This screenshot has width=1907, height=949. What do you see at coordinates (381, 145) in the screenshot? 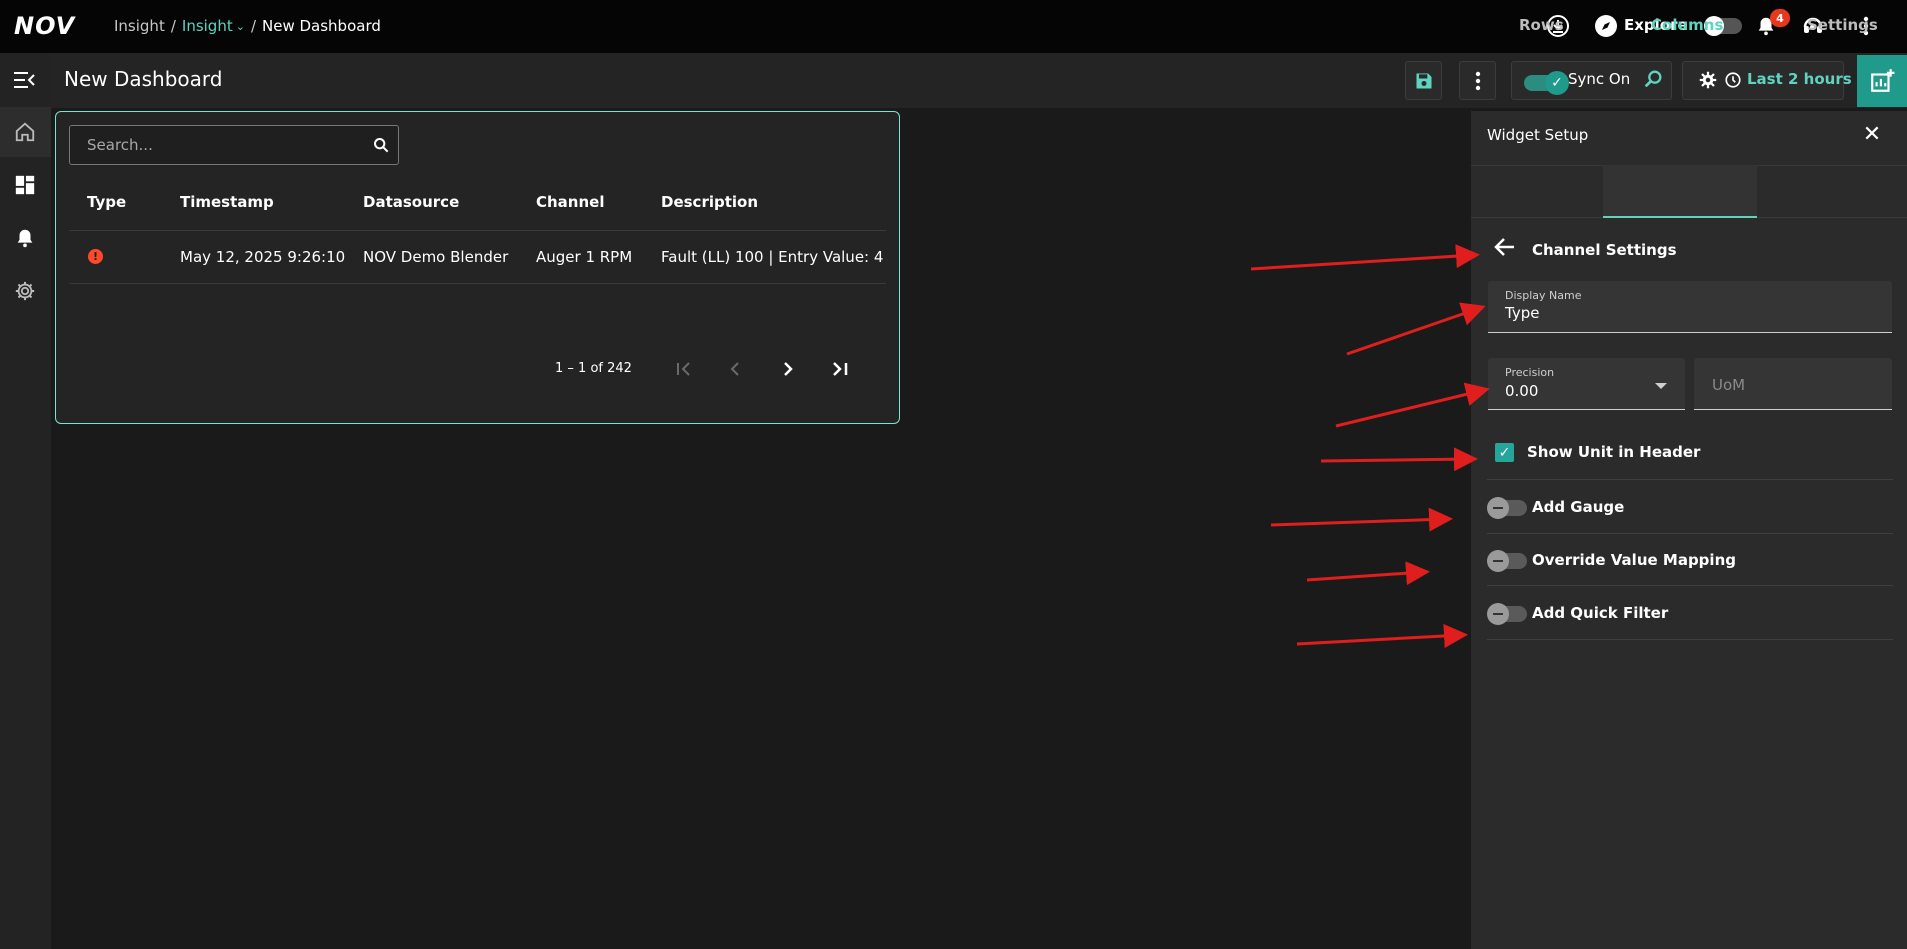
I see `search-icon` at bounding box center [381, 145].